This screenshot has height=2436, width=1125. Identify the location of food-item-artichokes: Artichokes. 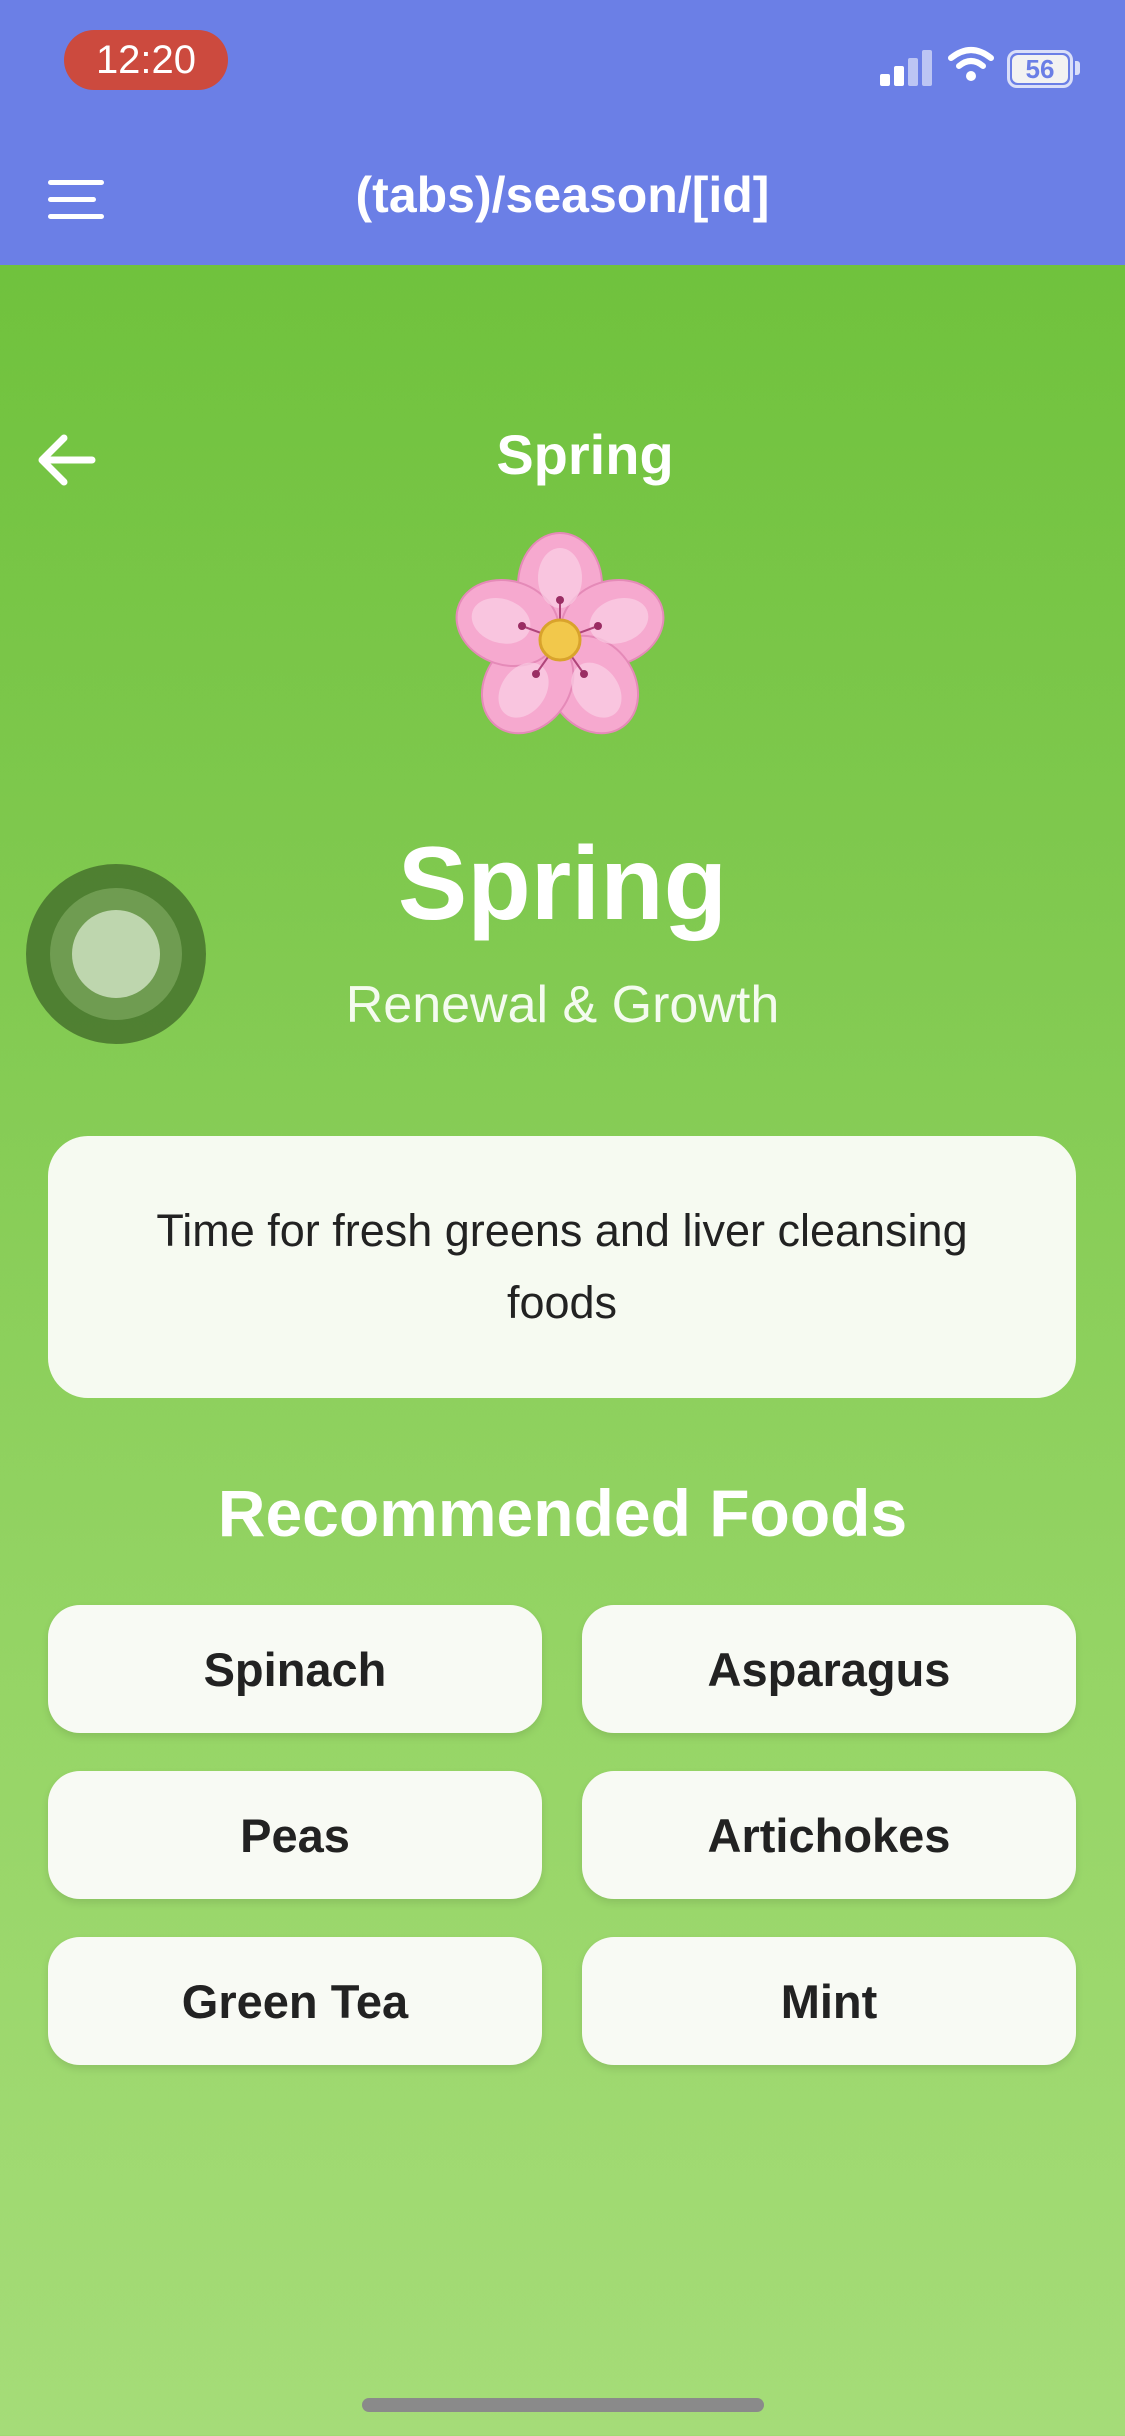
(829, 1835).